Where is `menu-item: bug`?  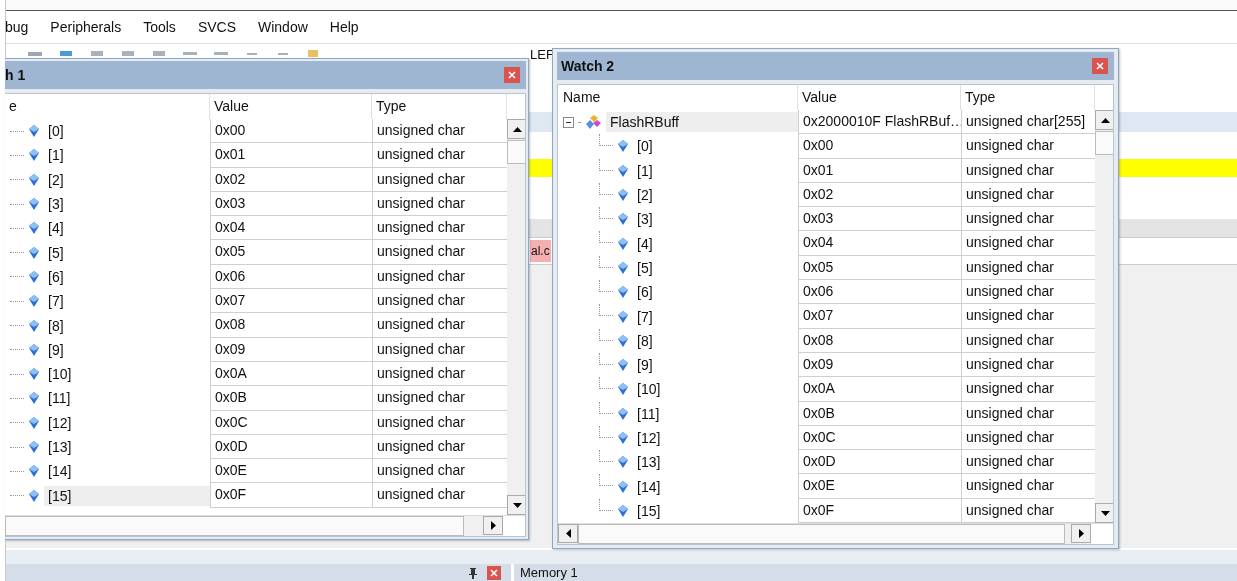
menu-item: bug is located at coordinates (22, 27).